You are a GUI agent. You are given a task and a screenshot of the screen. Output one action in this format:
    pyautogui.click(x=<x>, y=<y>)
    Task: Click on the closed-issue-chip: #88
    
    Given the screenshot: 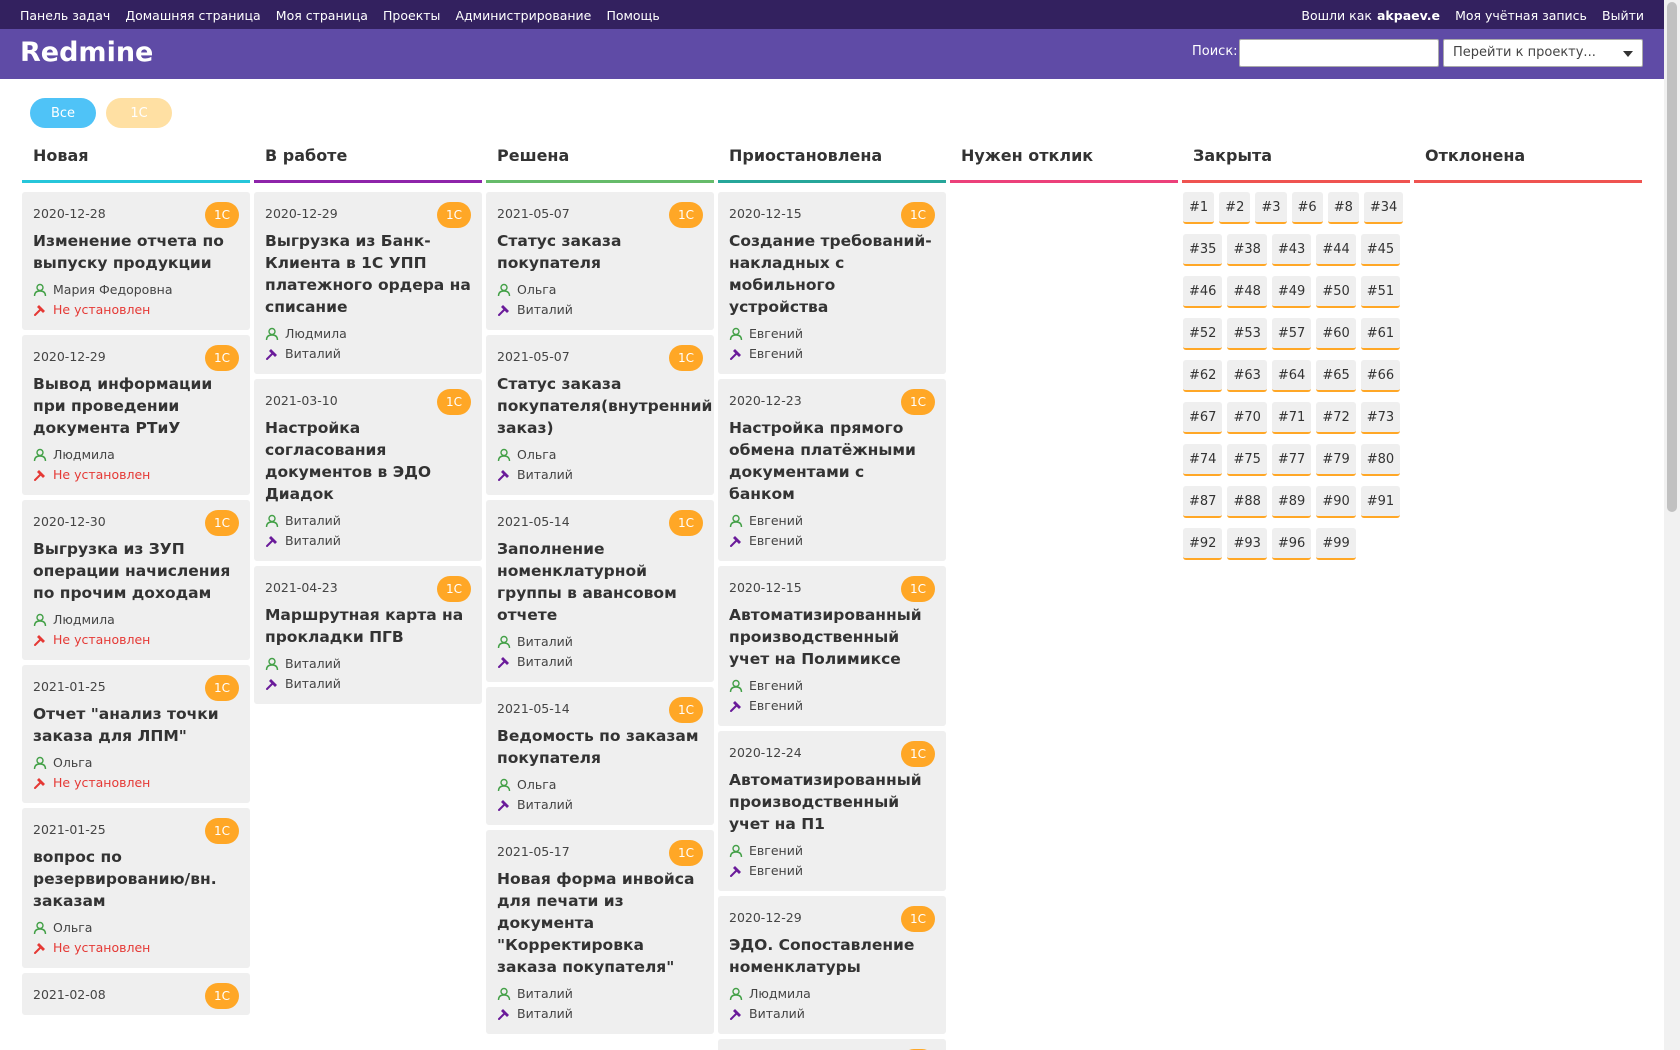 What is the action you would take?
    pyautogui.click(x=1247, y=502)
    